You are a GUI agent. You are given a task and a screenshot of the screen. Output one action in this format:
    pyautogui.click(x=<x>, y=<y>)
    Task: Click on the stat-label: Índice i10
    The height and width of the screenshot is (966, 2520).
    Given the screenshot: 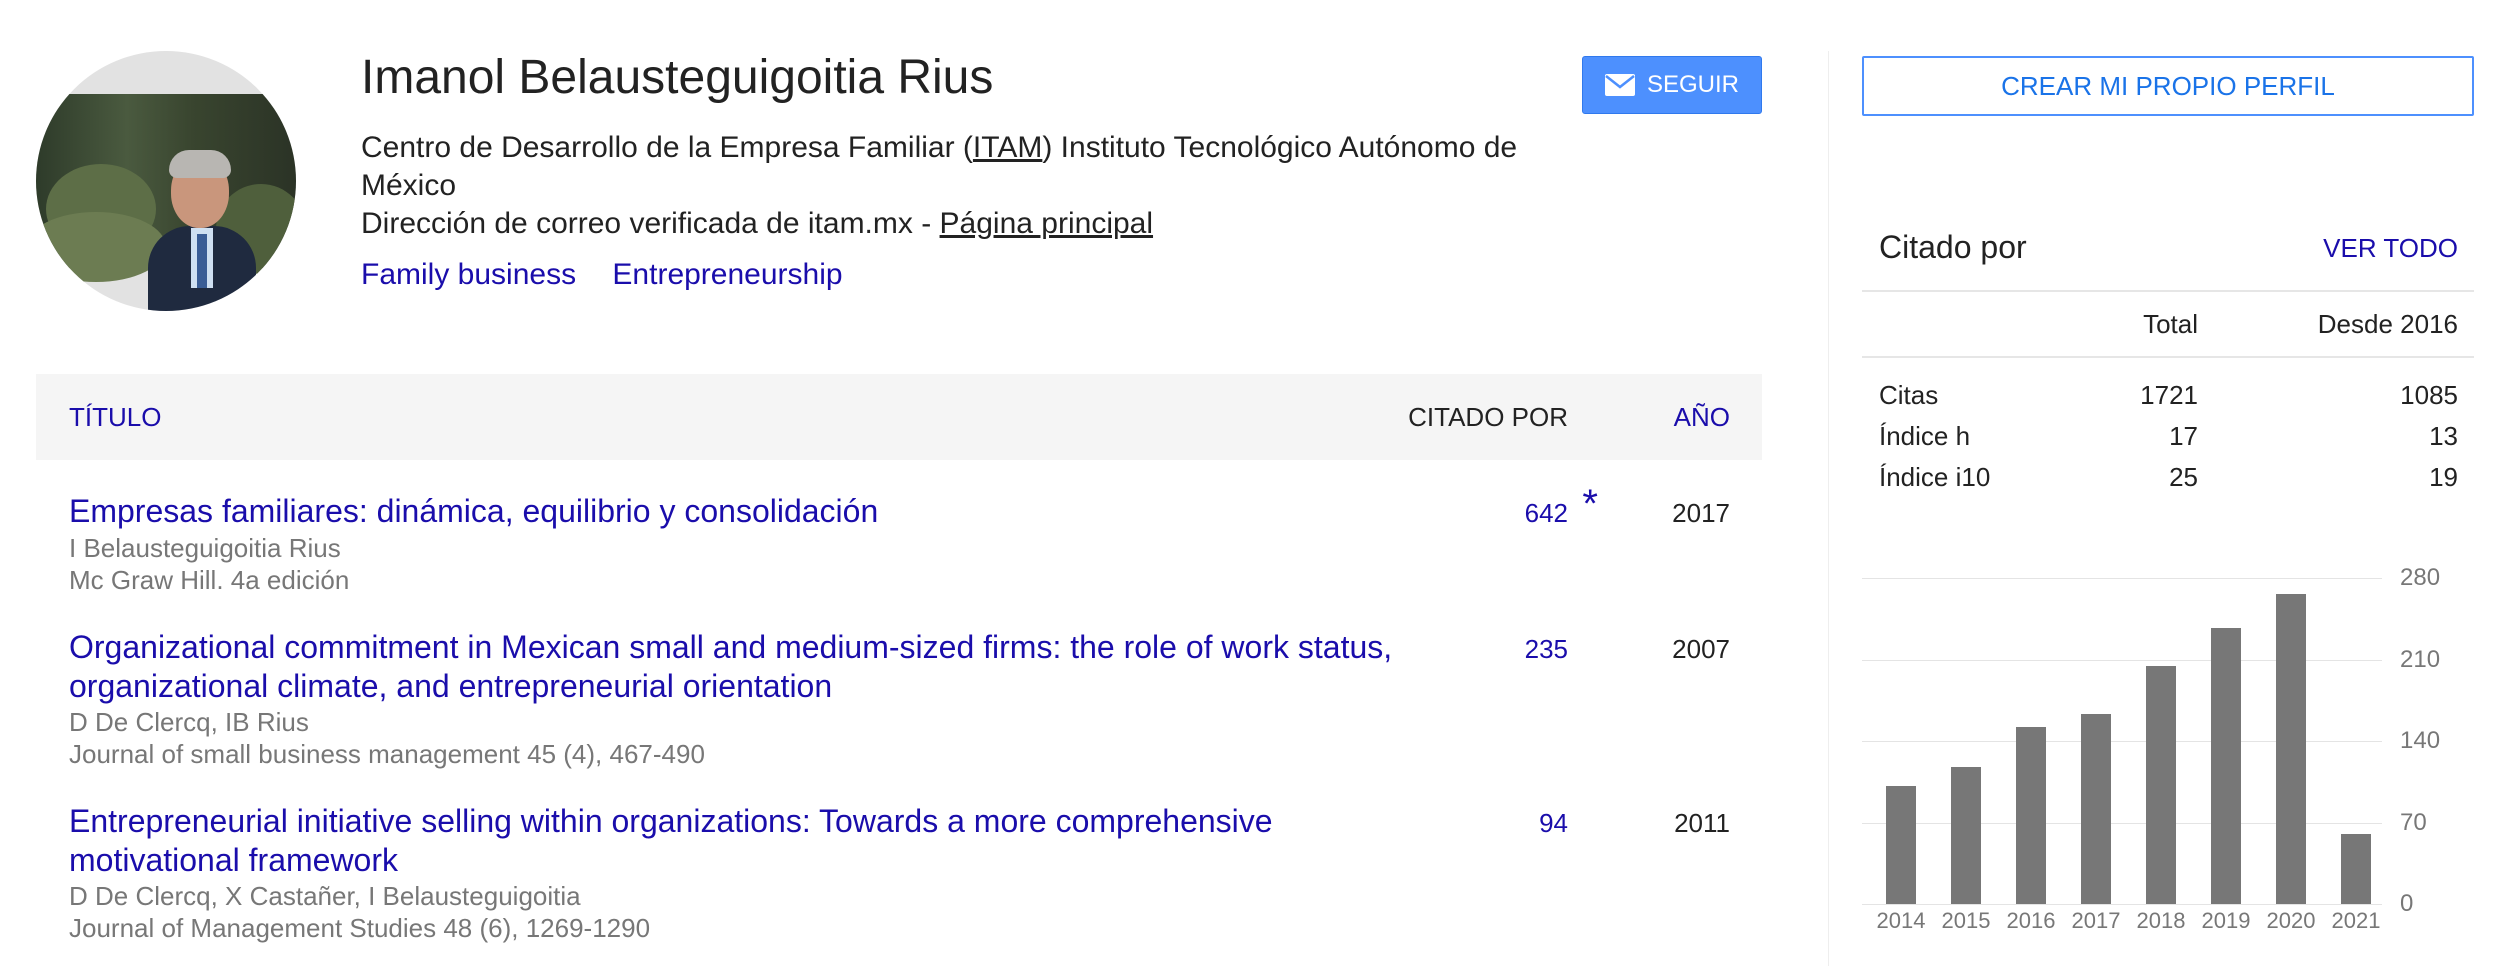 What is the action you would take?
    pyautogui.click(x=1935, y=477)
    